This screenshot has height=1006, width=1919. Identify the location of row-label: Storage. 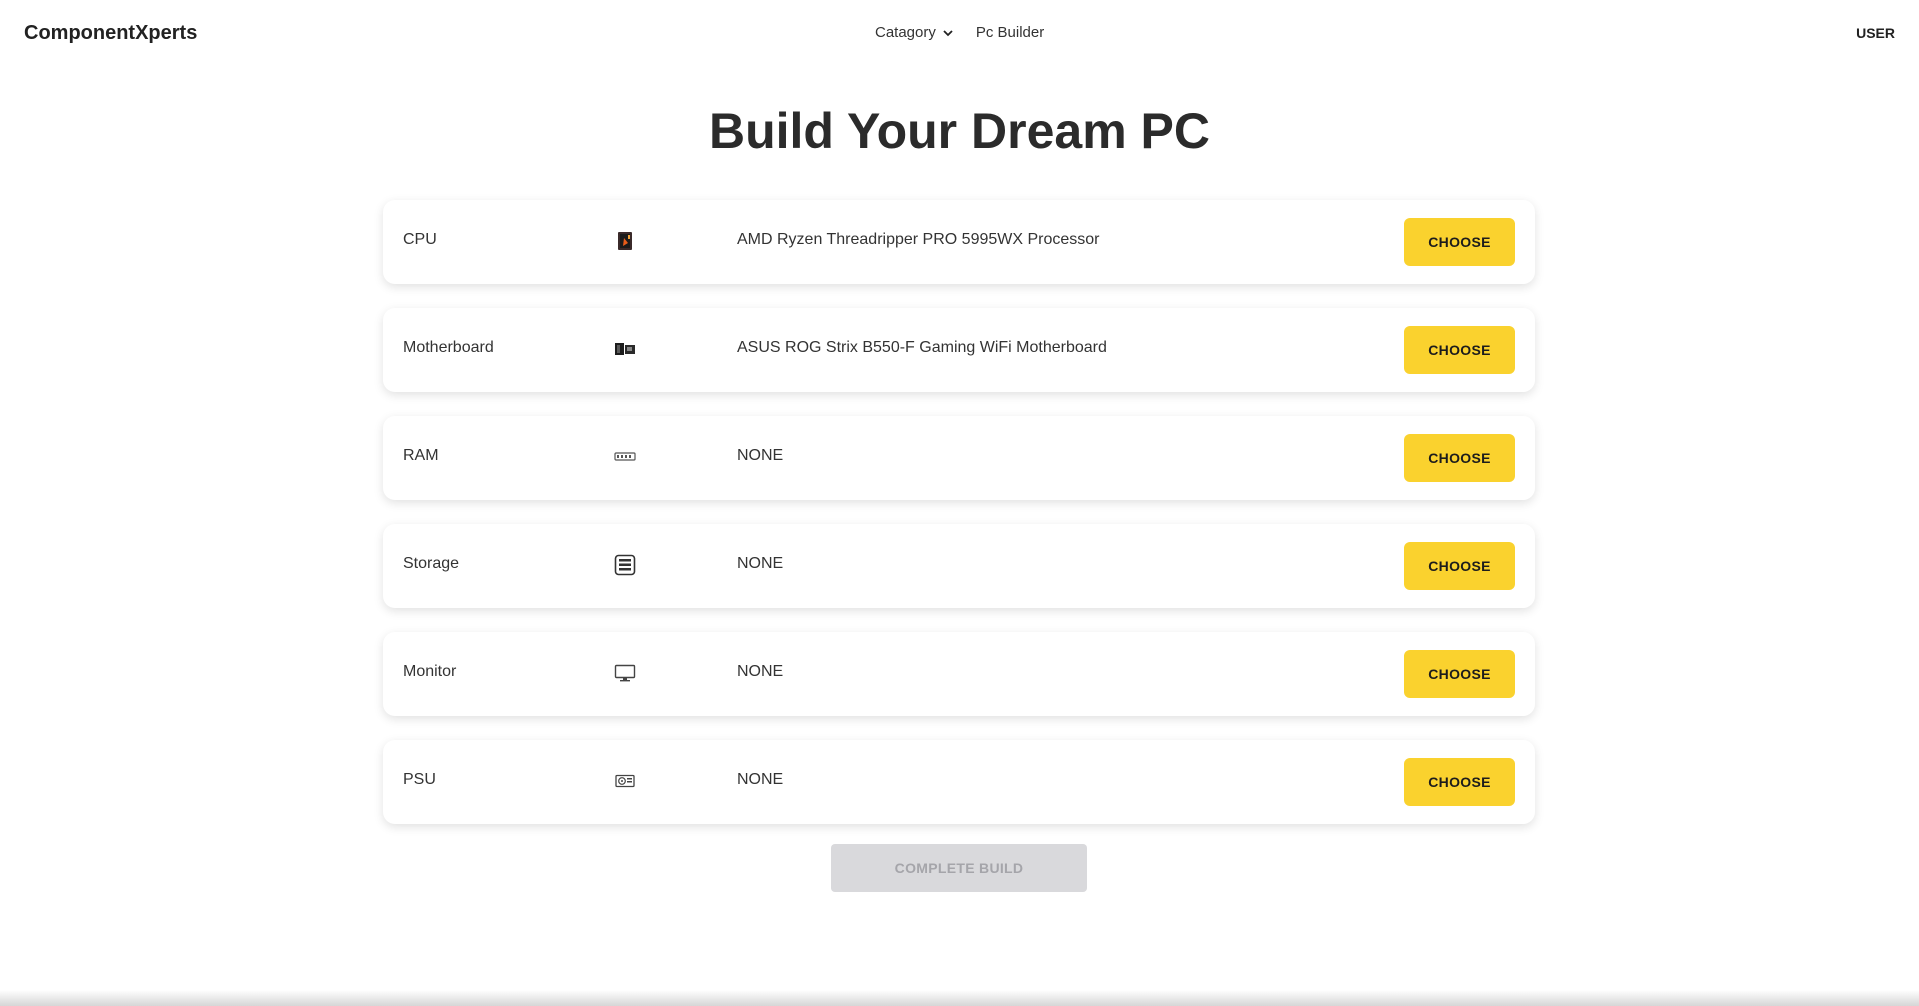
(431, 563).